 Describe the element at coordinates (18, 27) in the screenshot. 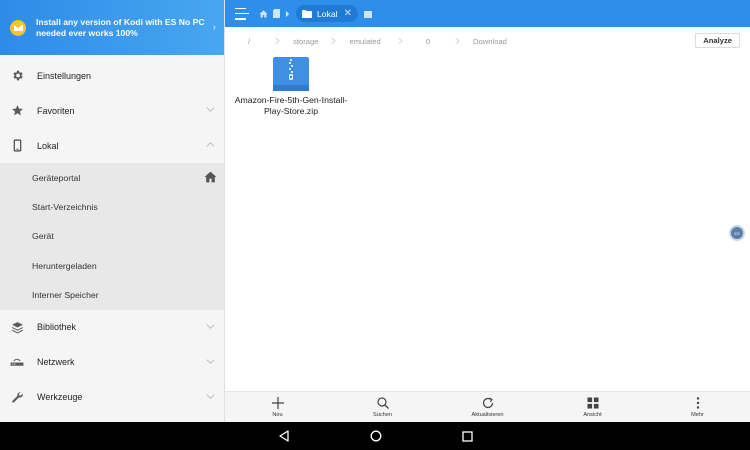

I see `mail-icon` at that location.